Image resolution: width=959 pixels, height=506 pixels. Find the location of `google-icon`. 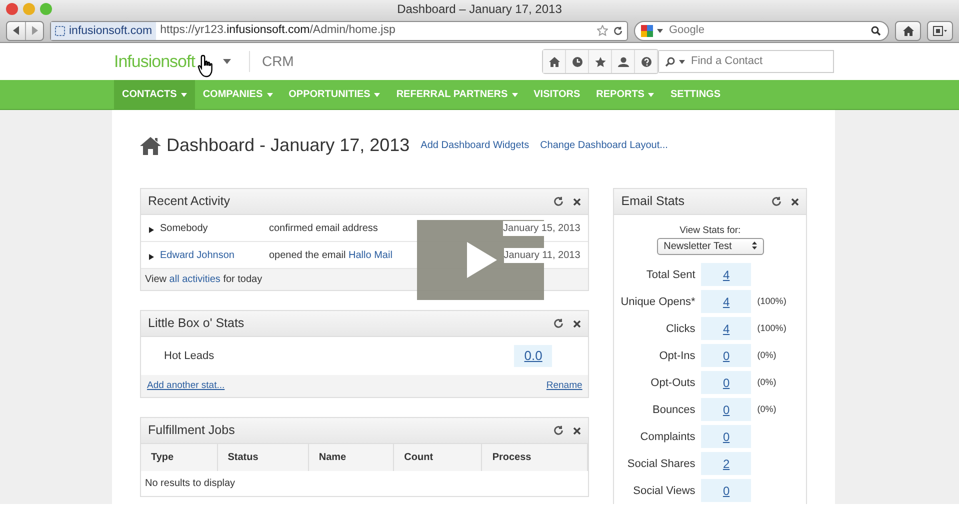

google-icon is located at coordinates (647, 30).